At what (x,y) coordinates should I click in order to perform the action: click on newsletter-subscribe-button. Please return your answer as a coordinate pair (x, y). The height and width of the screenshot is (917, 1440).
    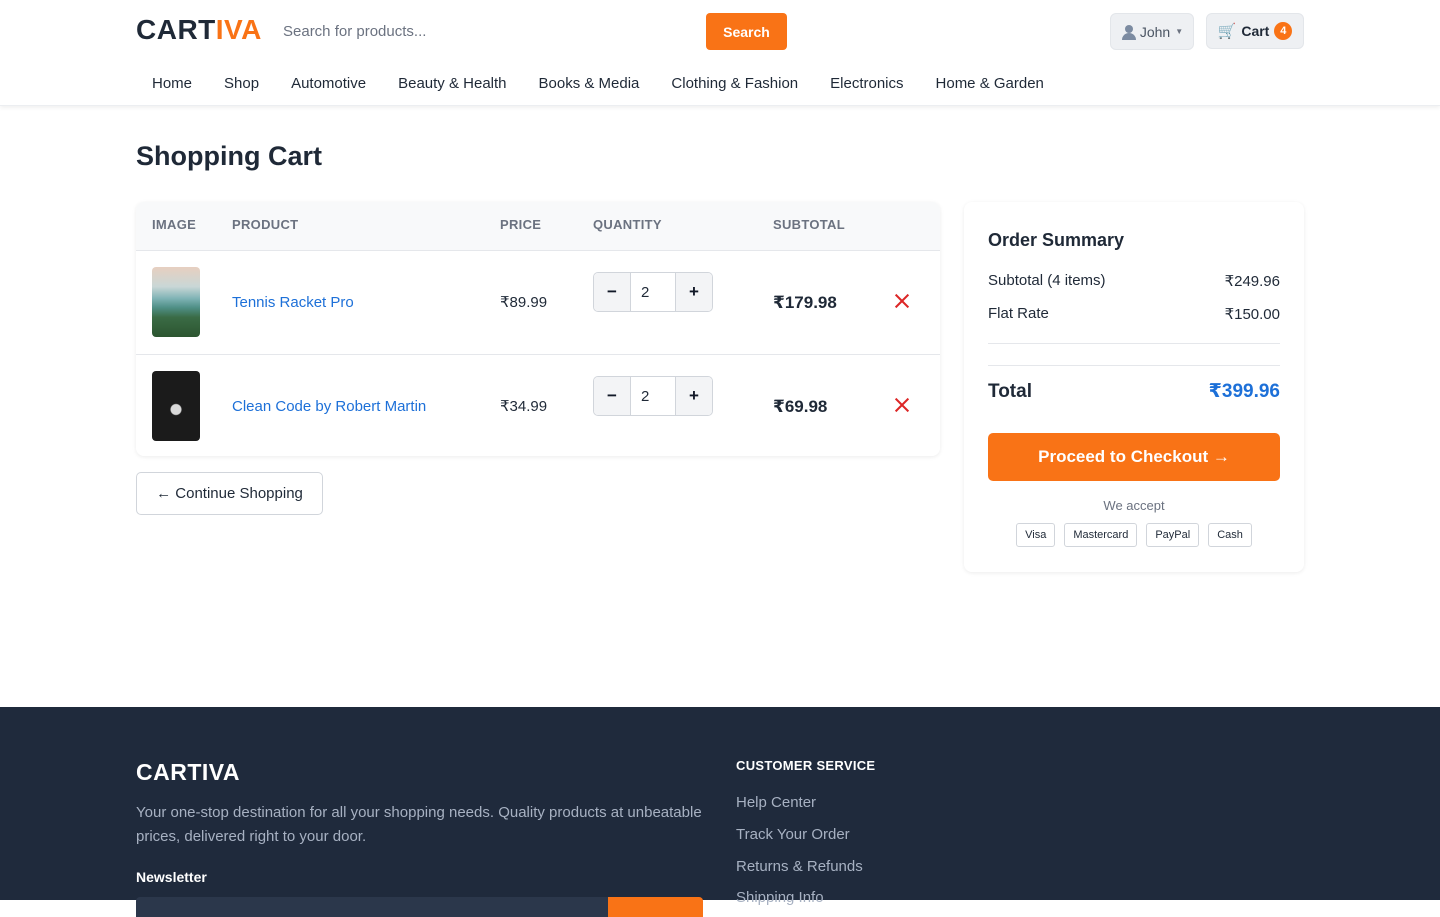
    Looking at the image, I should click on (655, 907).